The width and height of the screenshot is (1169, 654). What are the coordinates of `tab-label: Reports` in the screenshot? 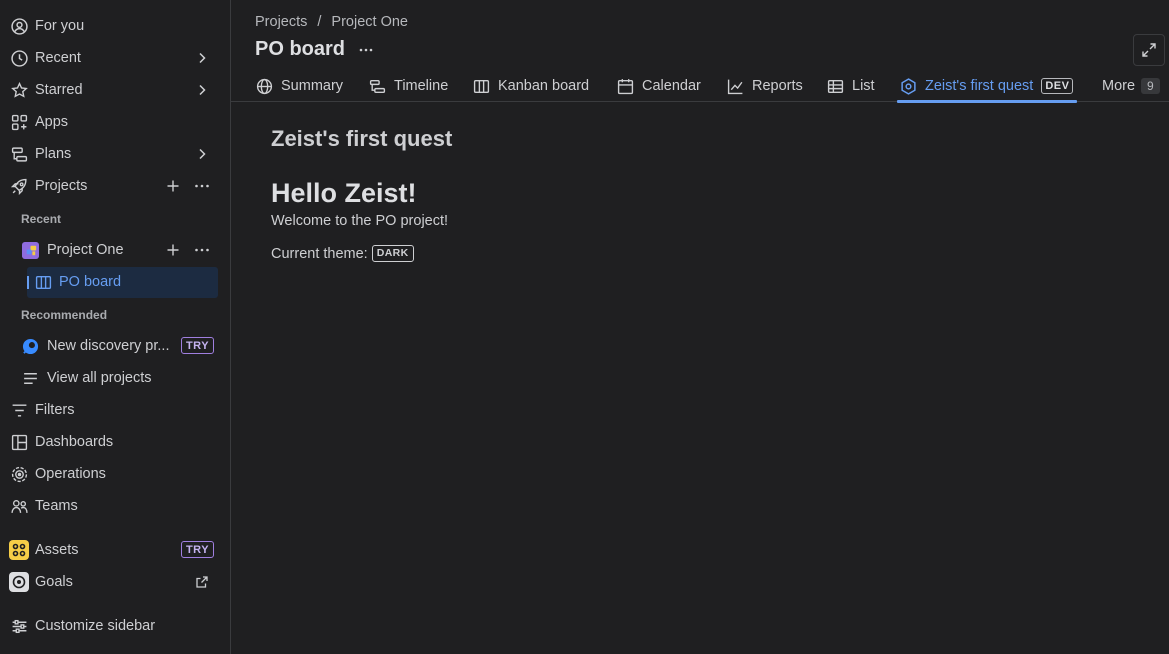 It's located at (777, 86).